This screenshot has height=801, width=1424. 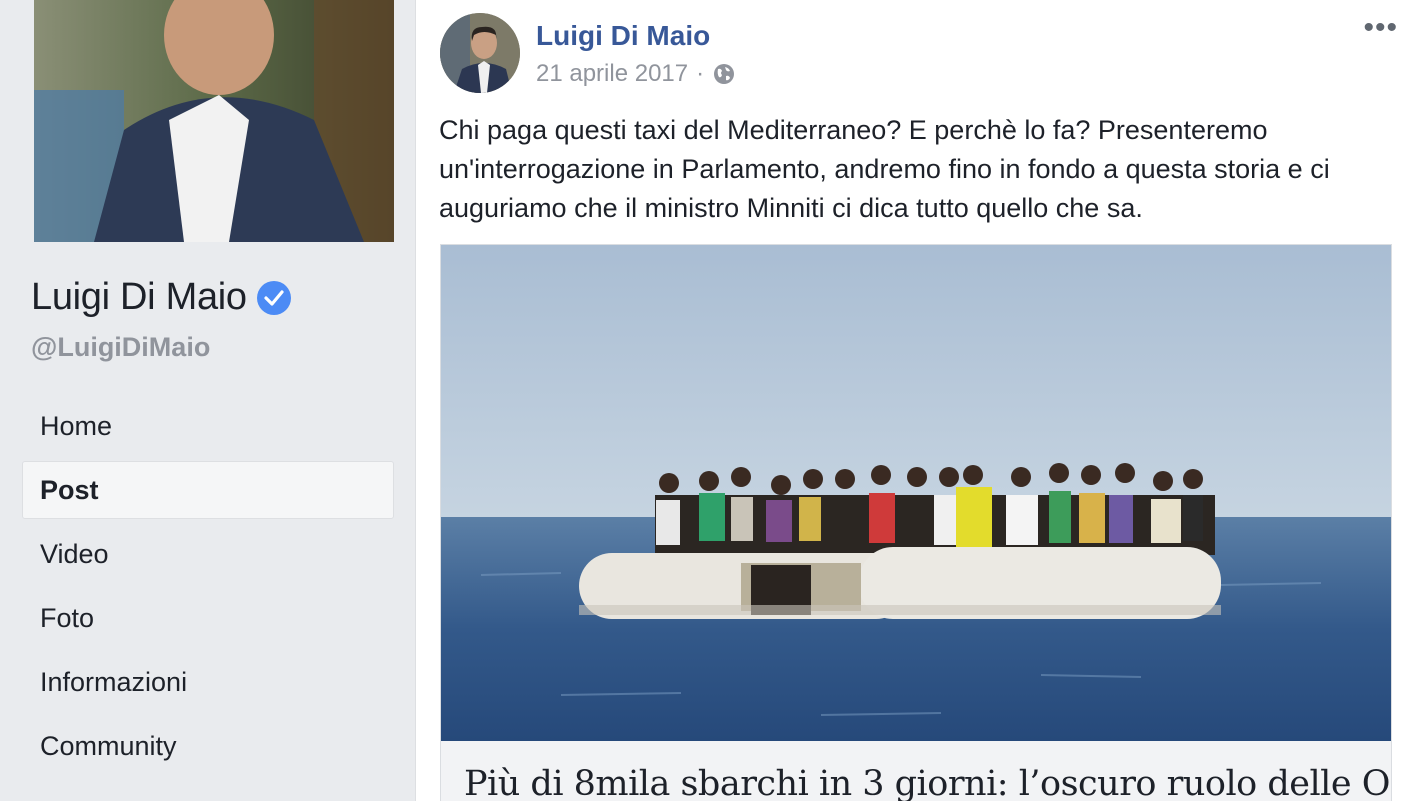 I want to click on profile-photo, so click(x=214, y=121).